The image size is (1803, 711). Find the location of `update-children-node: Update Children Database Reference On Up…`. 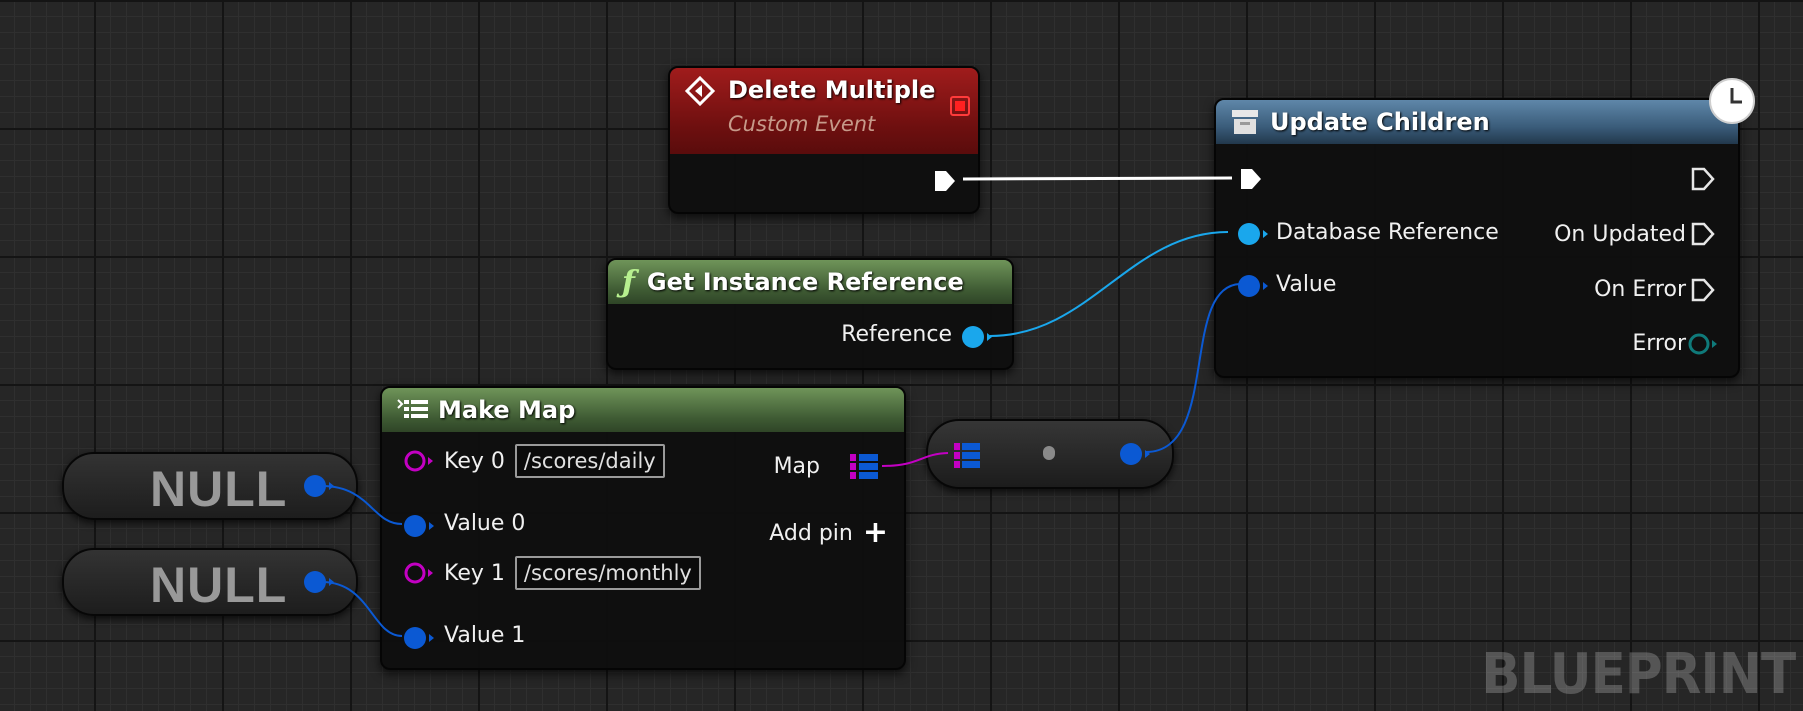

update-children-node: Update Children Database Reference On Up… is located at coordinates (1477, 238).